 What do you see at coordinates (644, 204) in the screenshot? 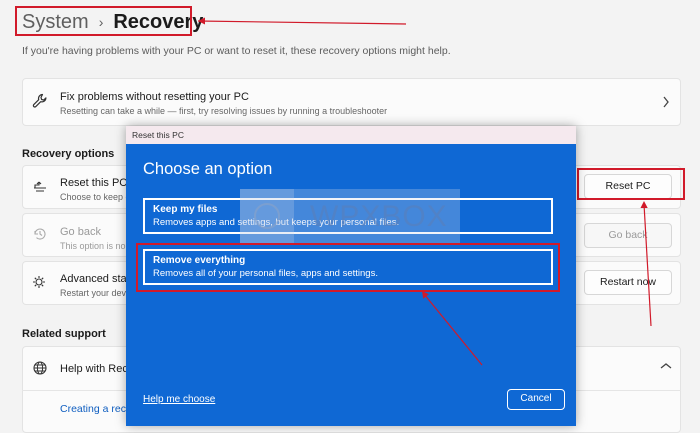
I see `annotation-arrowhead-reset` at bounding box center [644, 204].